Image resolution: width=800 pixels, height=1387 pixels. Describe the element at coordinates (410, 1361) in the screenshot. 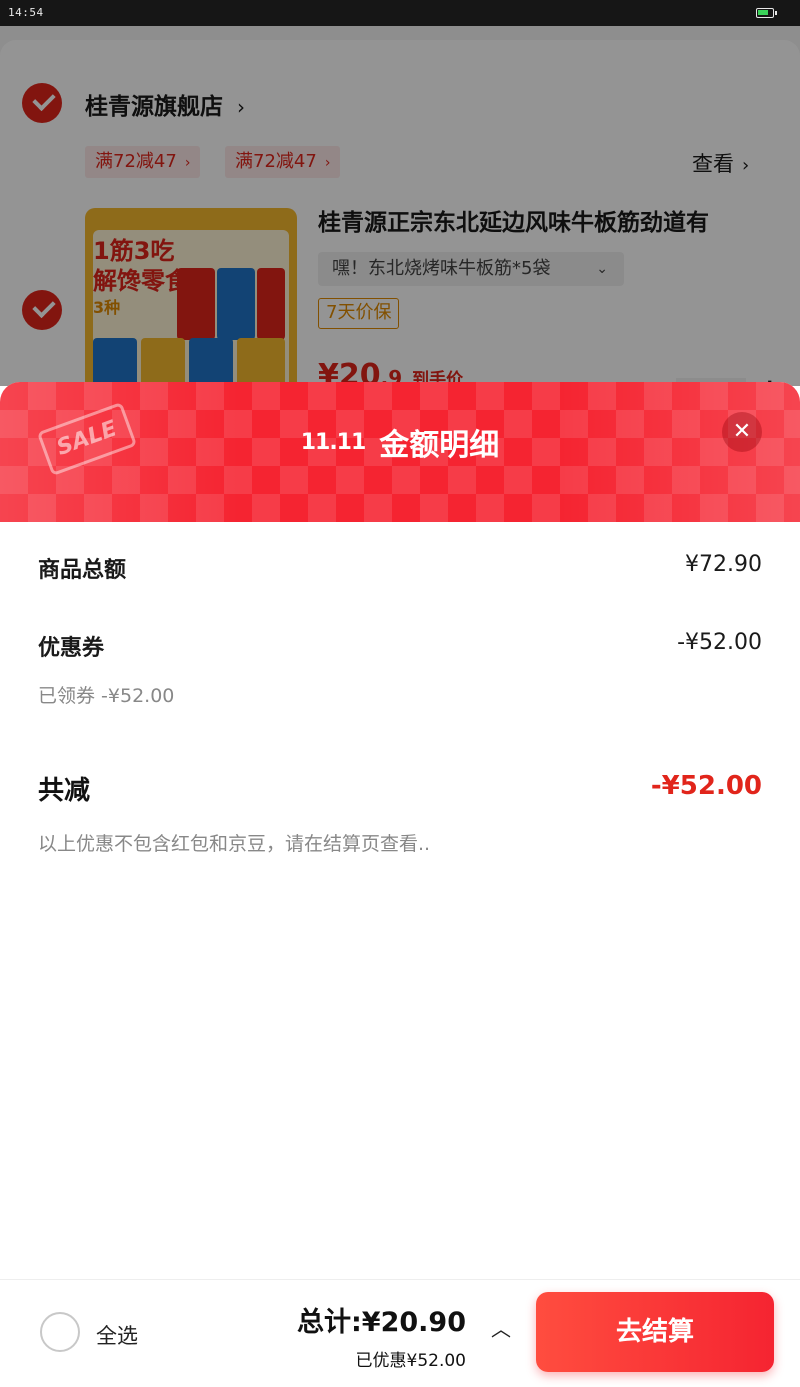

I see `order-saved: 已优惠¥52.00` at that location.